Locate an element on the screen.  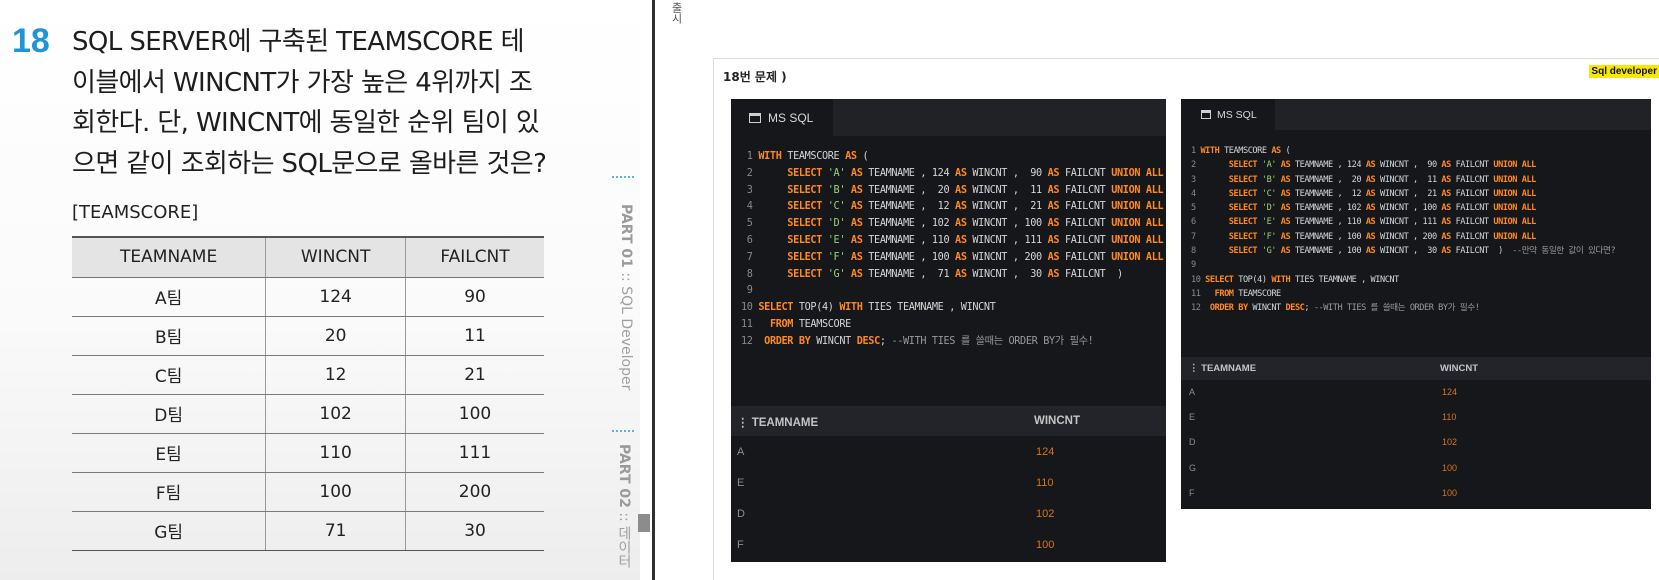
code-token: TEAMNAME , 20 is located at coordinates (1328, 179).